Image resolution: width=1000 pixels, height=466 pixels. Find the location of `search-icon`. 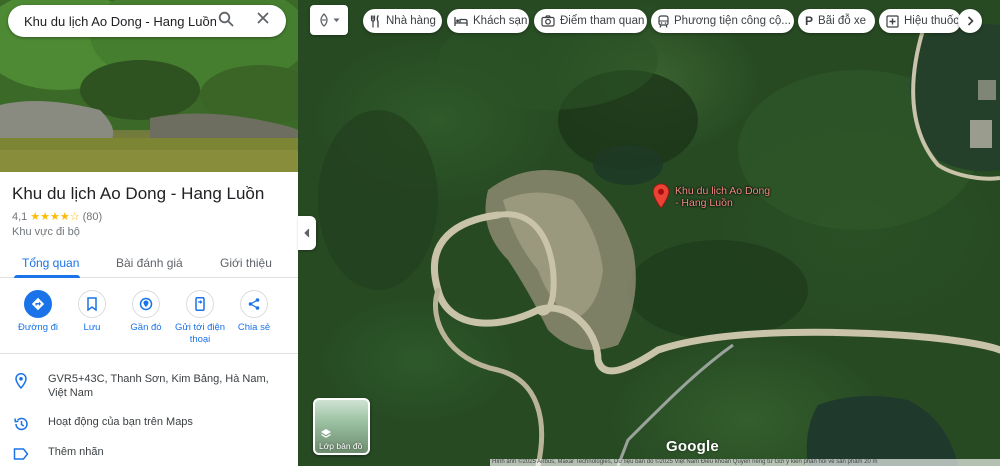

search-icon is located at coordinates (228, 21).